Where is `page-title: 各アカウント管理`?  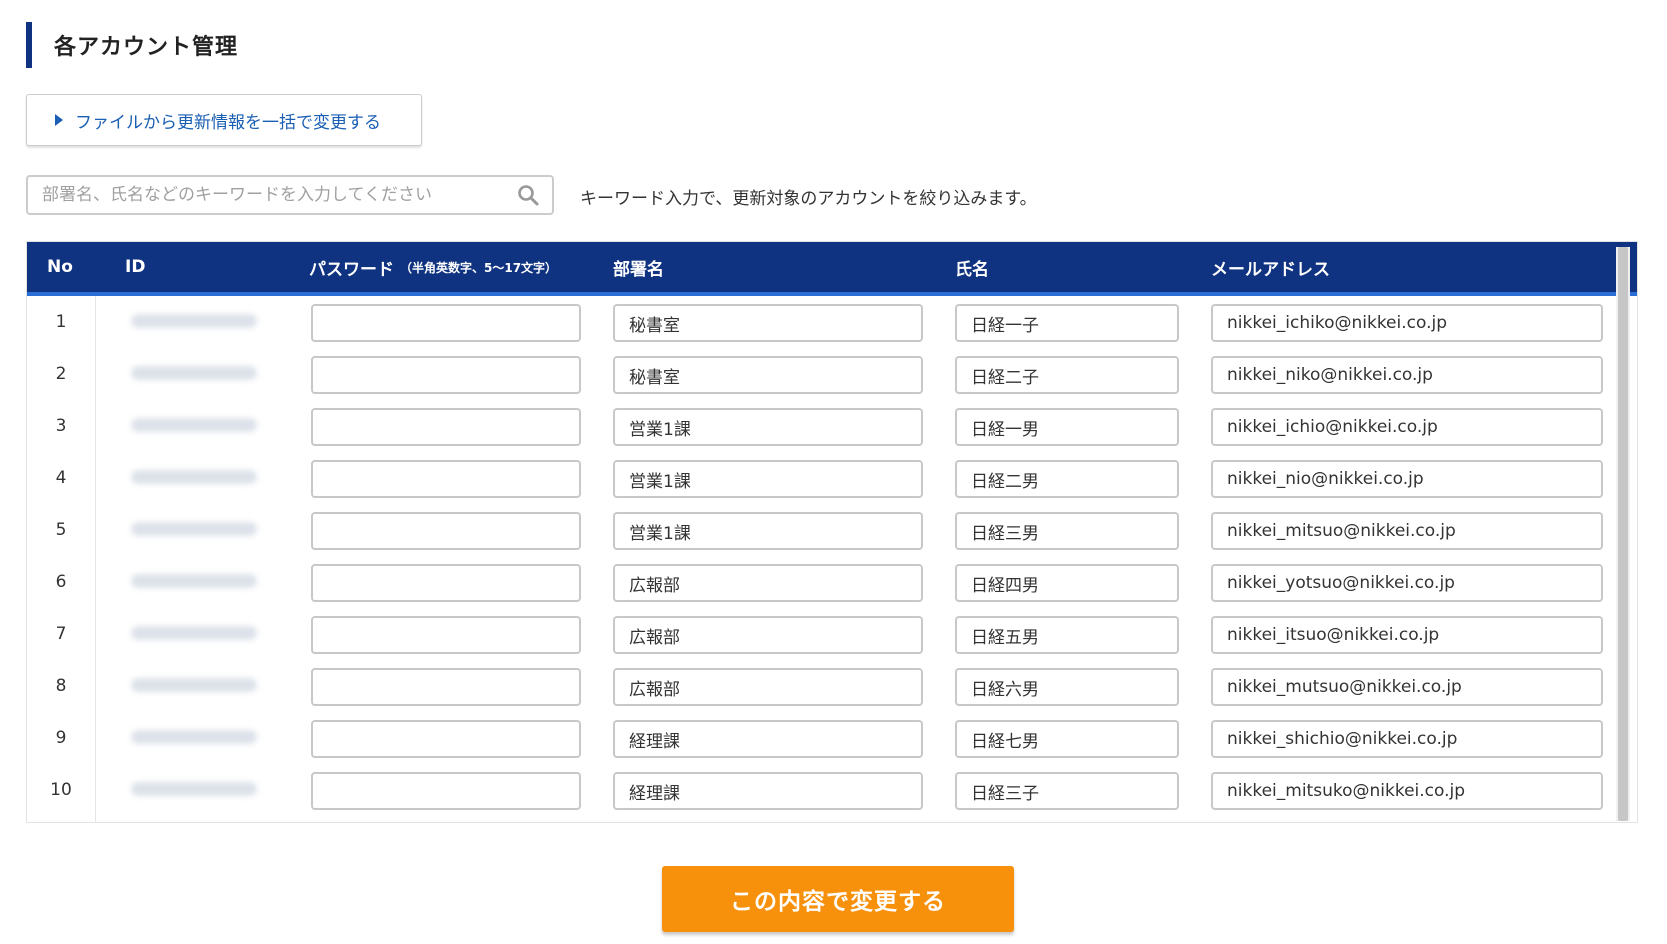
page-title: 各アカウント管理 is located at coordinates (146, 47).